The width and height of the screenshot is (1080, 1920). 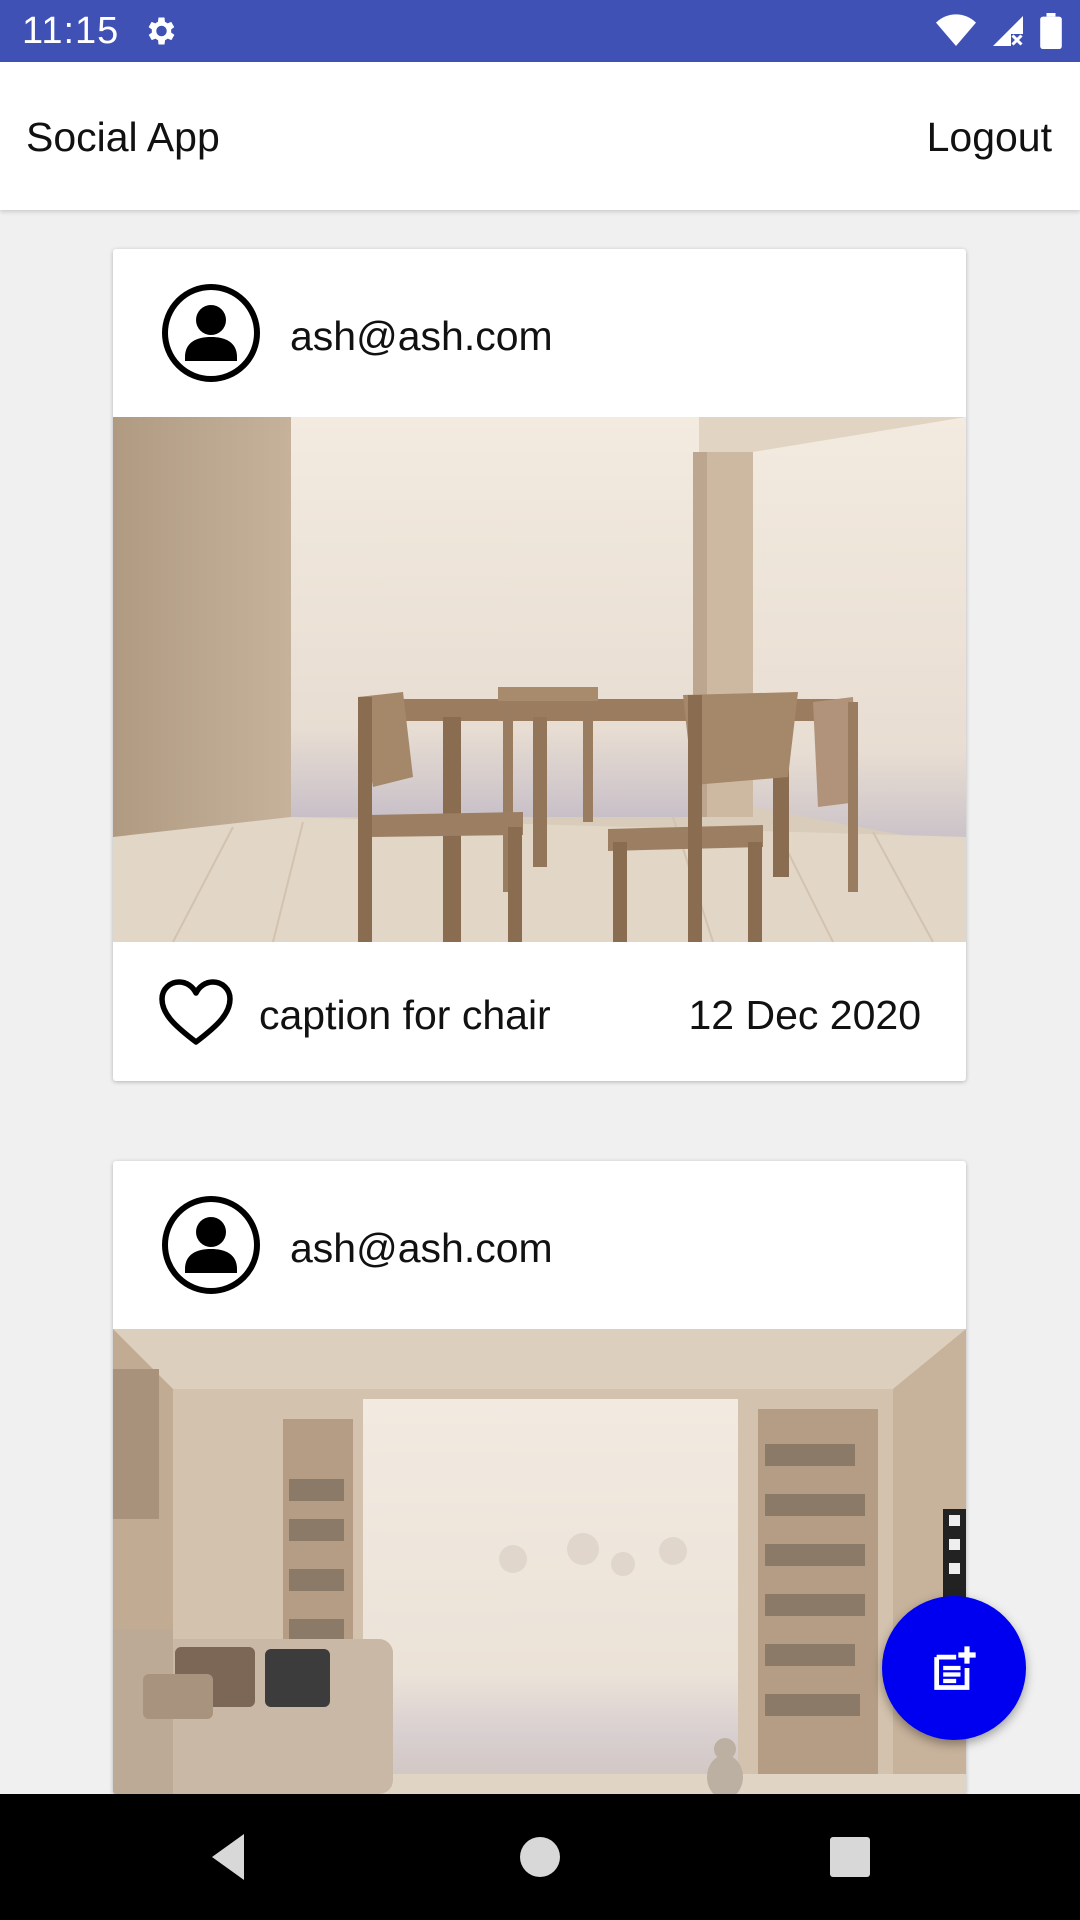 I want to click on battery-icon, so click(x=1051, y=31).